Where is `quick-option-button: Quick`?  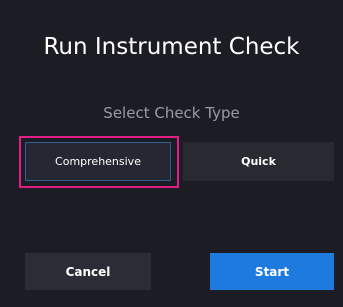
quick-option-button: Quick is located at coordinates (258, 161).